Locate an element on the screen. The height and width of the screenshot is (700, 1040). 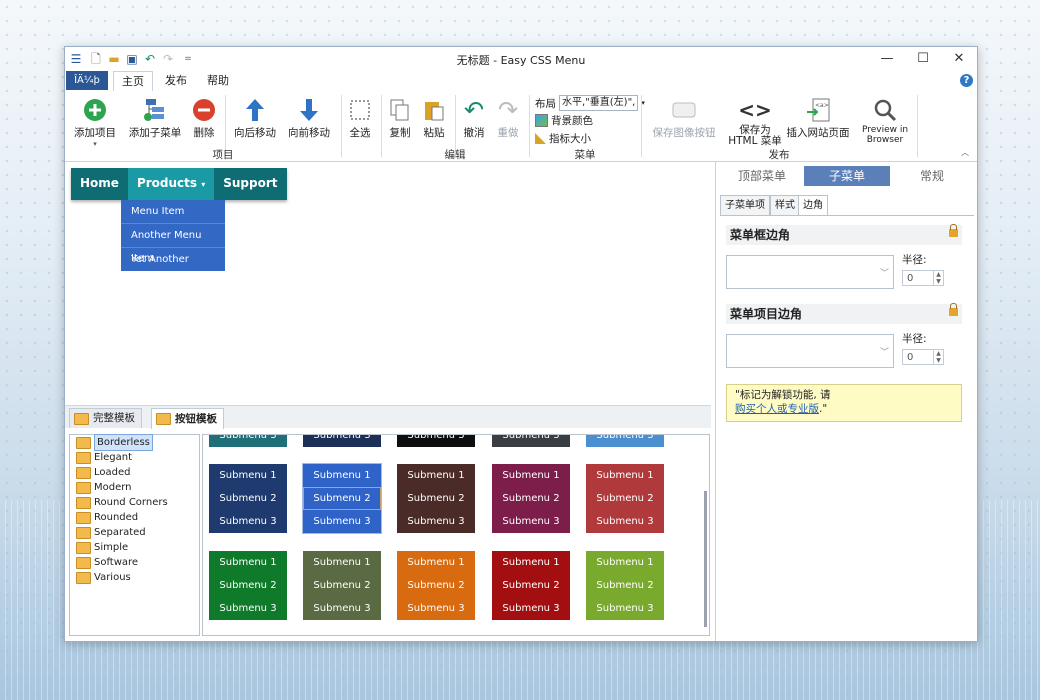
tree-item: Rounded is located at coordinates (134, 517).